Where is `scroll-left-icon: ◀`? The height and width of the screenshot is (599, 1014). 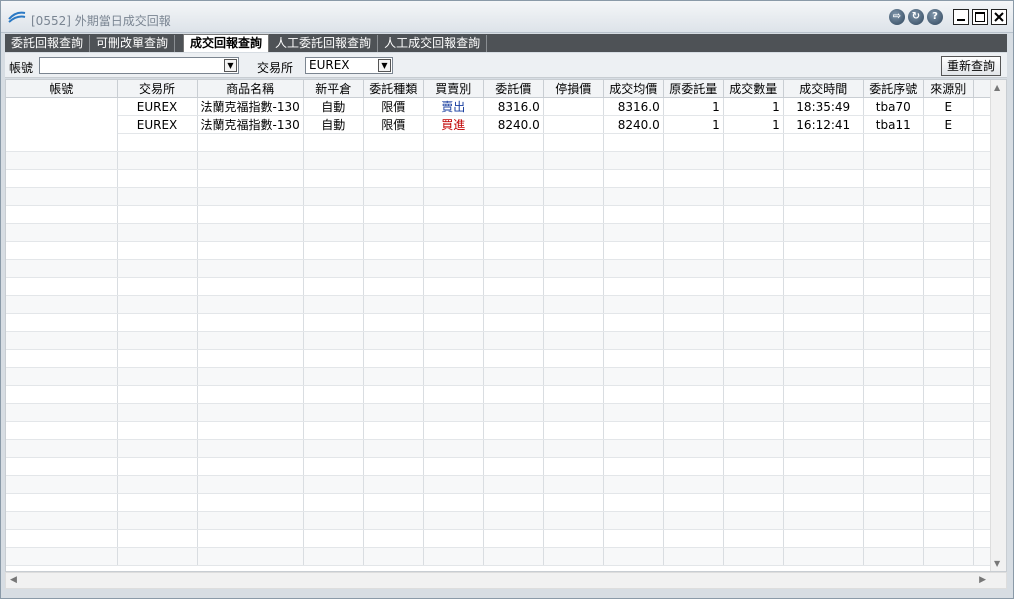
scroll-left-icon: ◀ is located at coordinates (13, 580).